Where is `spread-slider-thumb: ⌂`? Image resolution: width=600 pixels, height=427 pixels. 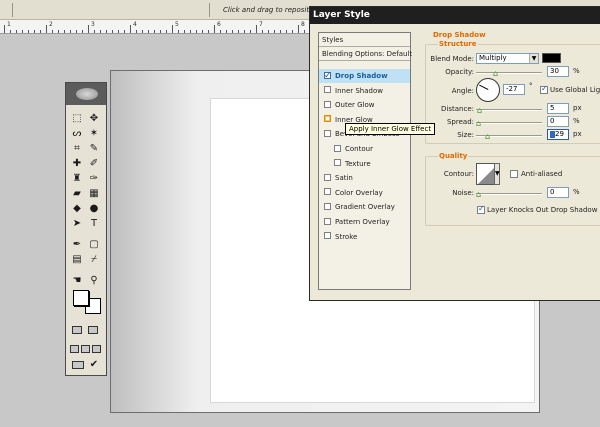 spread-slider-thumb: ⌂ is located at coordinates (478, 124).